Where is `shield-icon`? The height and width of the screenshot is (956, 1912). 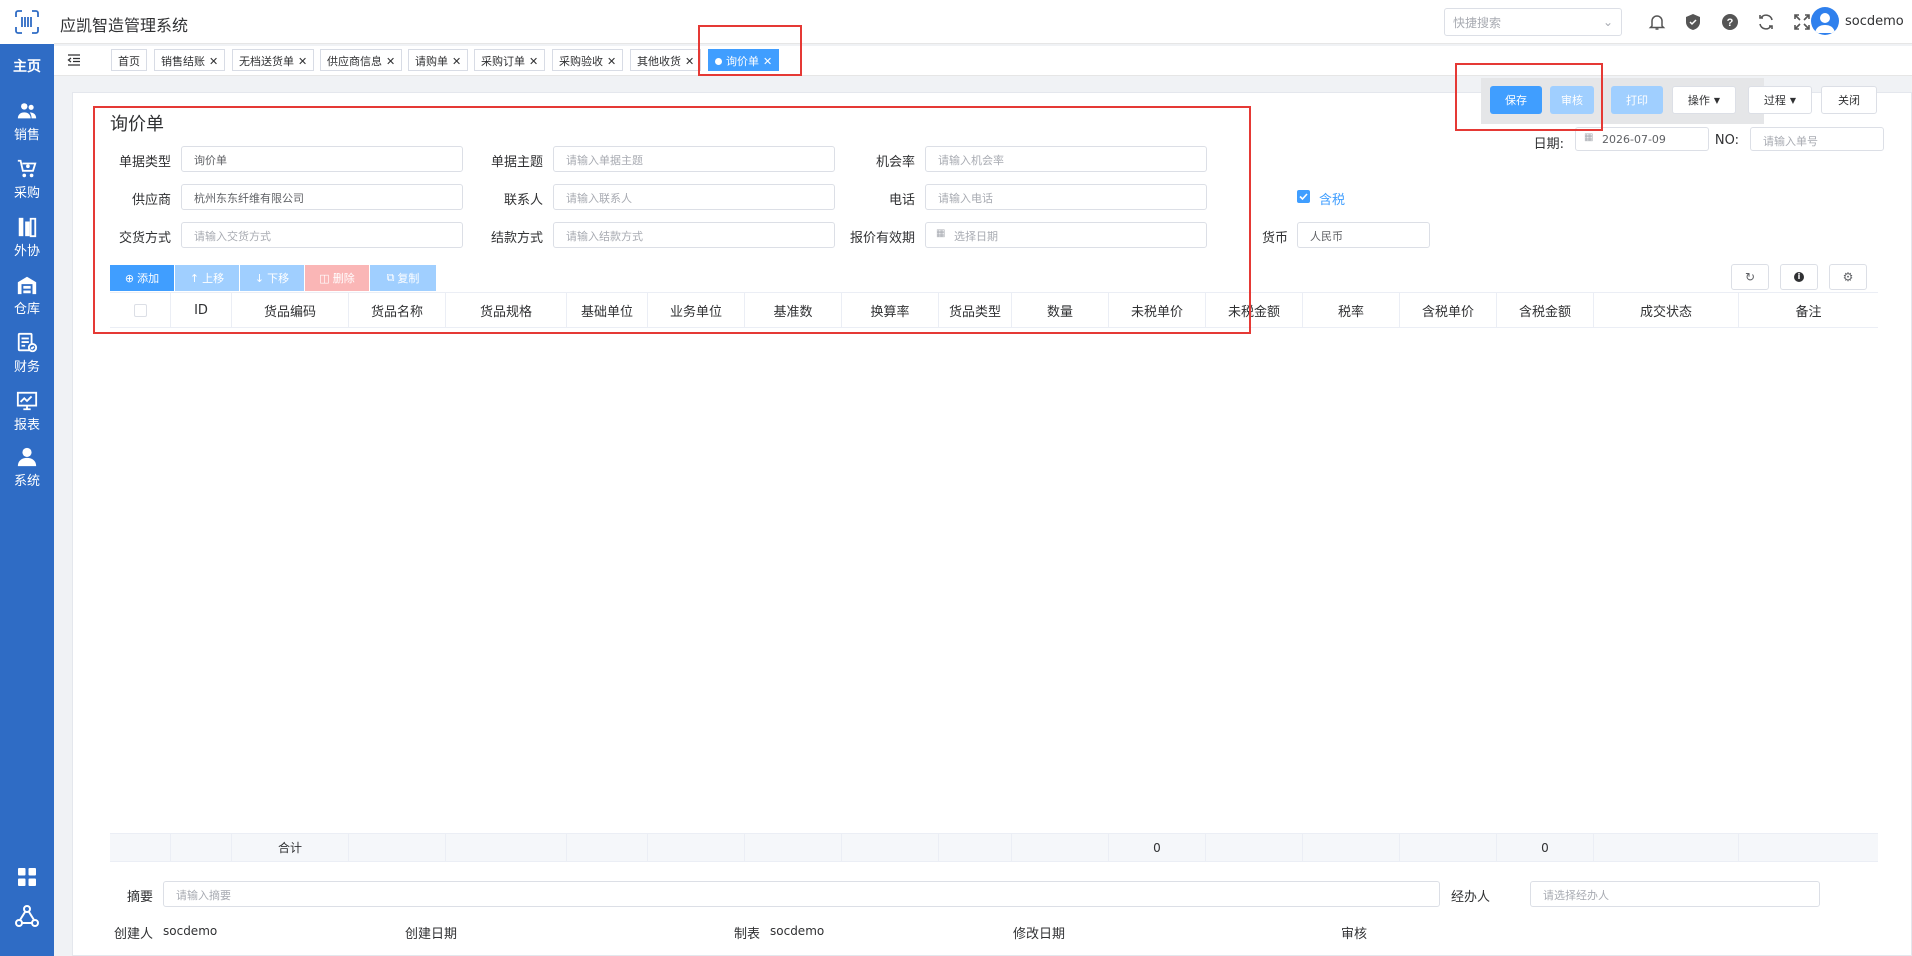
shield-icon is located at coordinates (1693, 22).